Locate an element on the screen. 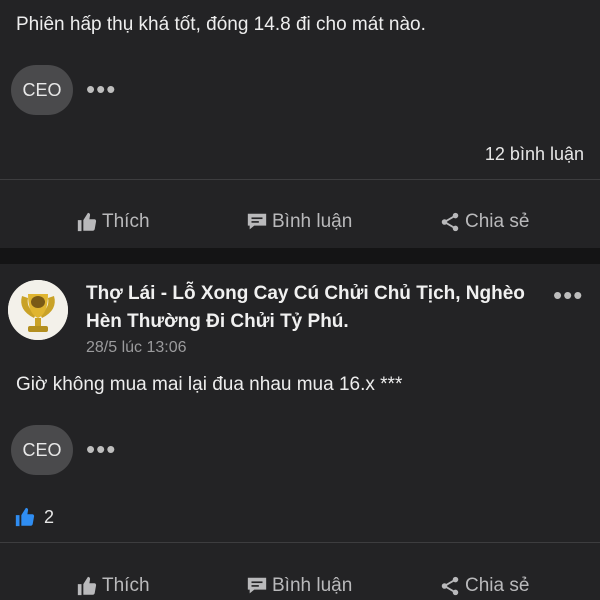  reaction-summary: 2 is located at coordinates (34, 517).